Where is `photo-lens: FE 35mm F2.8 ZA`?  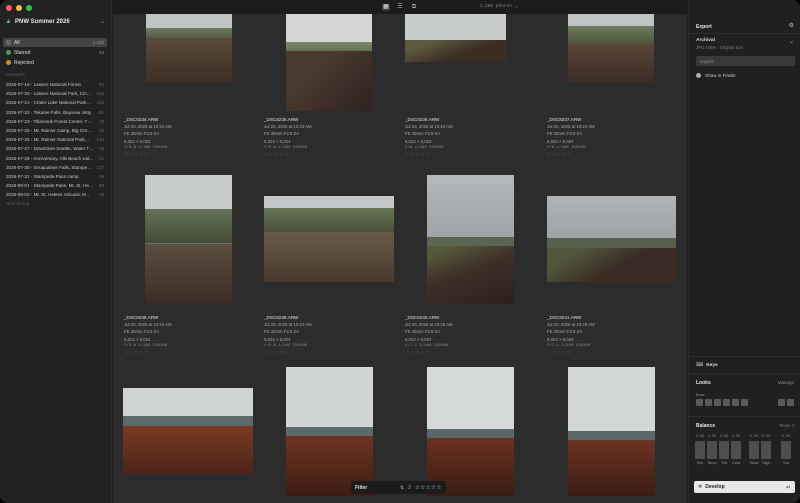
photo-lens: FE 35mm F2.8 ZA is located at coordinates (142, 332).